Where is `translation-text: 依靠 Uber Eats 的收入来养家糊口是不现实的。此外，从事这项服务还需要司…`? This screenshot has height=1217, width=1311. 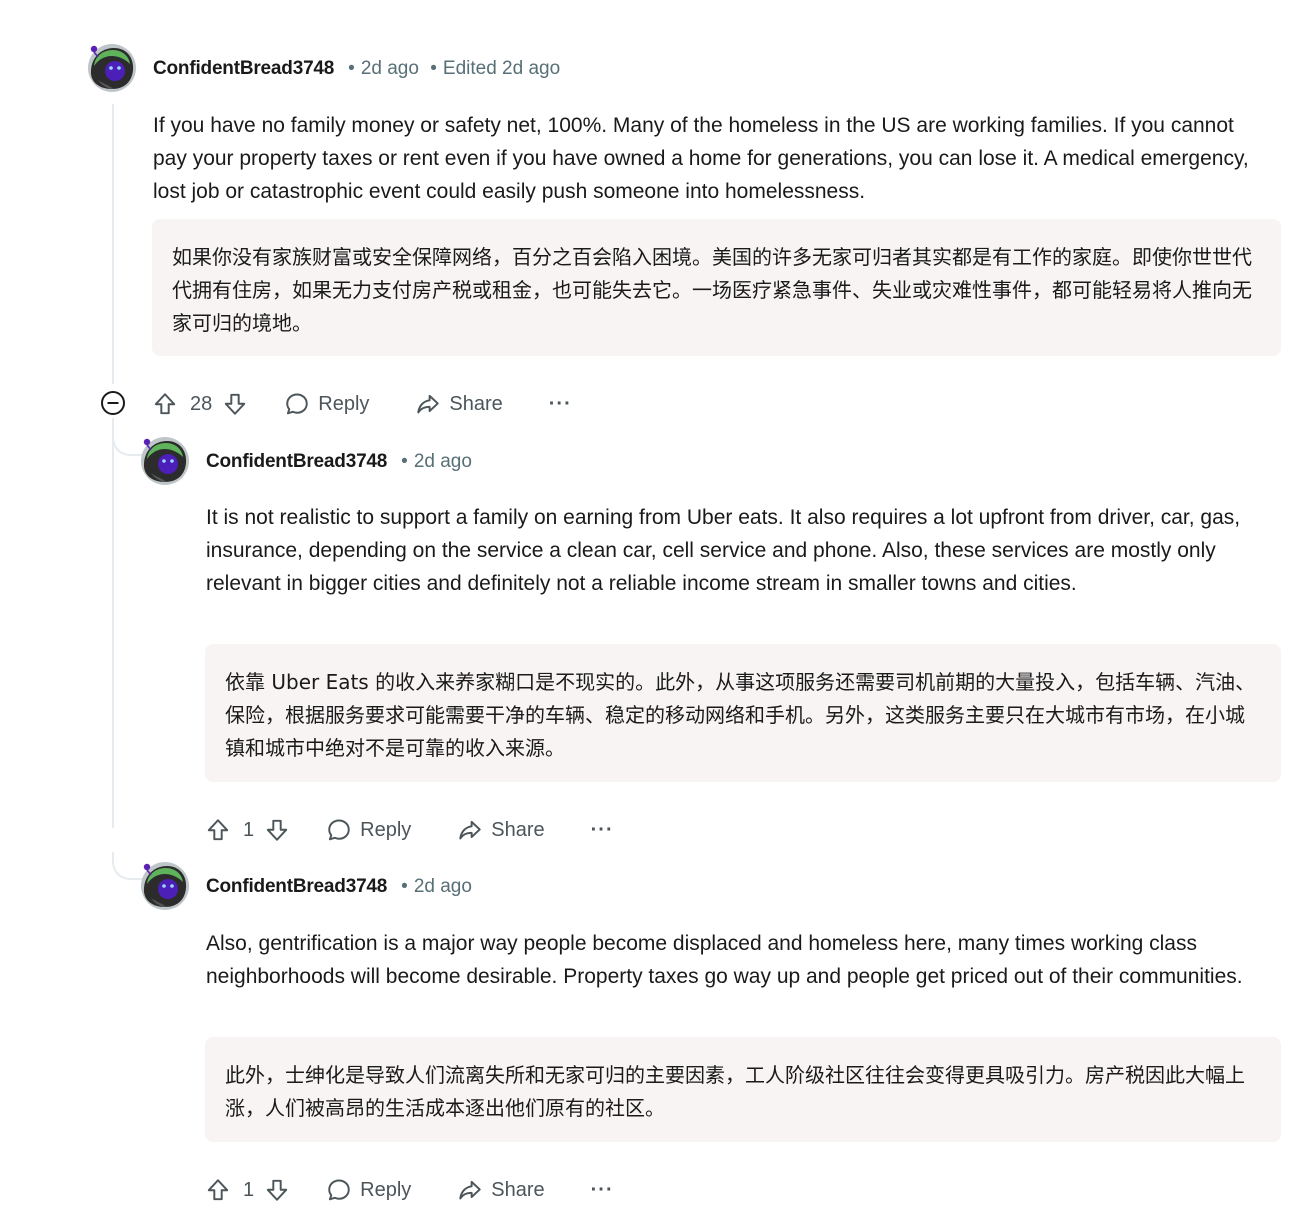
translation-text: 依靠 Uber Eats 的收入来养家糊口是不现实的。此外，从事这项服务还需要司… is located at coordinates (740, 715).